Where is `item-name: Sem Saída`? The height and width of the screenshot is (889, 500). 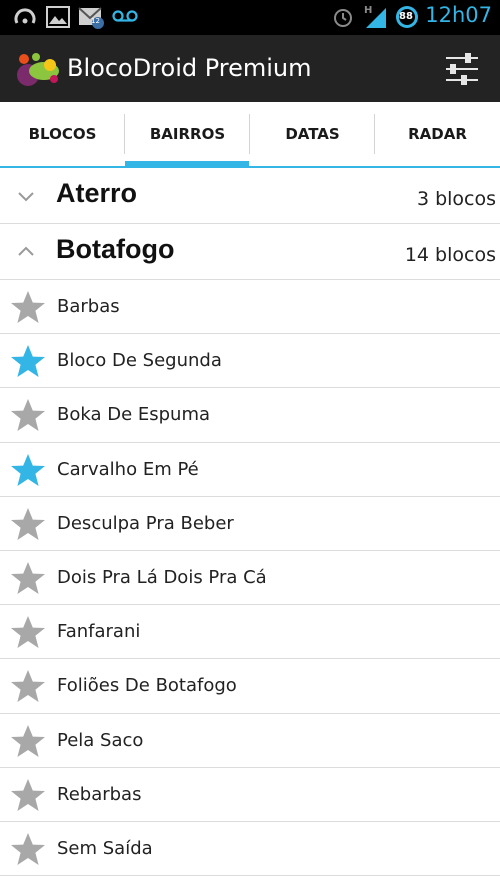 item-name: Sem Saída is located at coordinates (105, 848).